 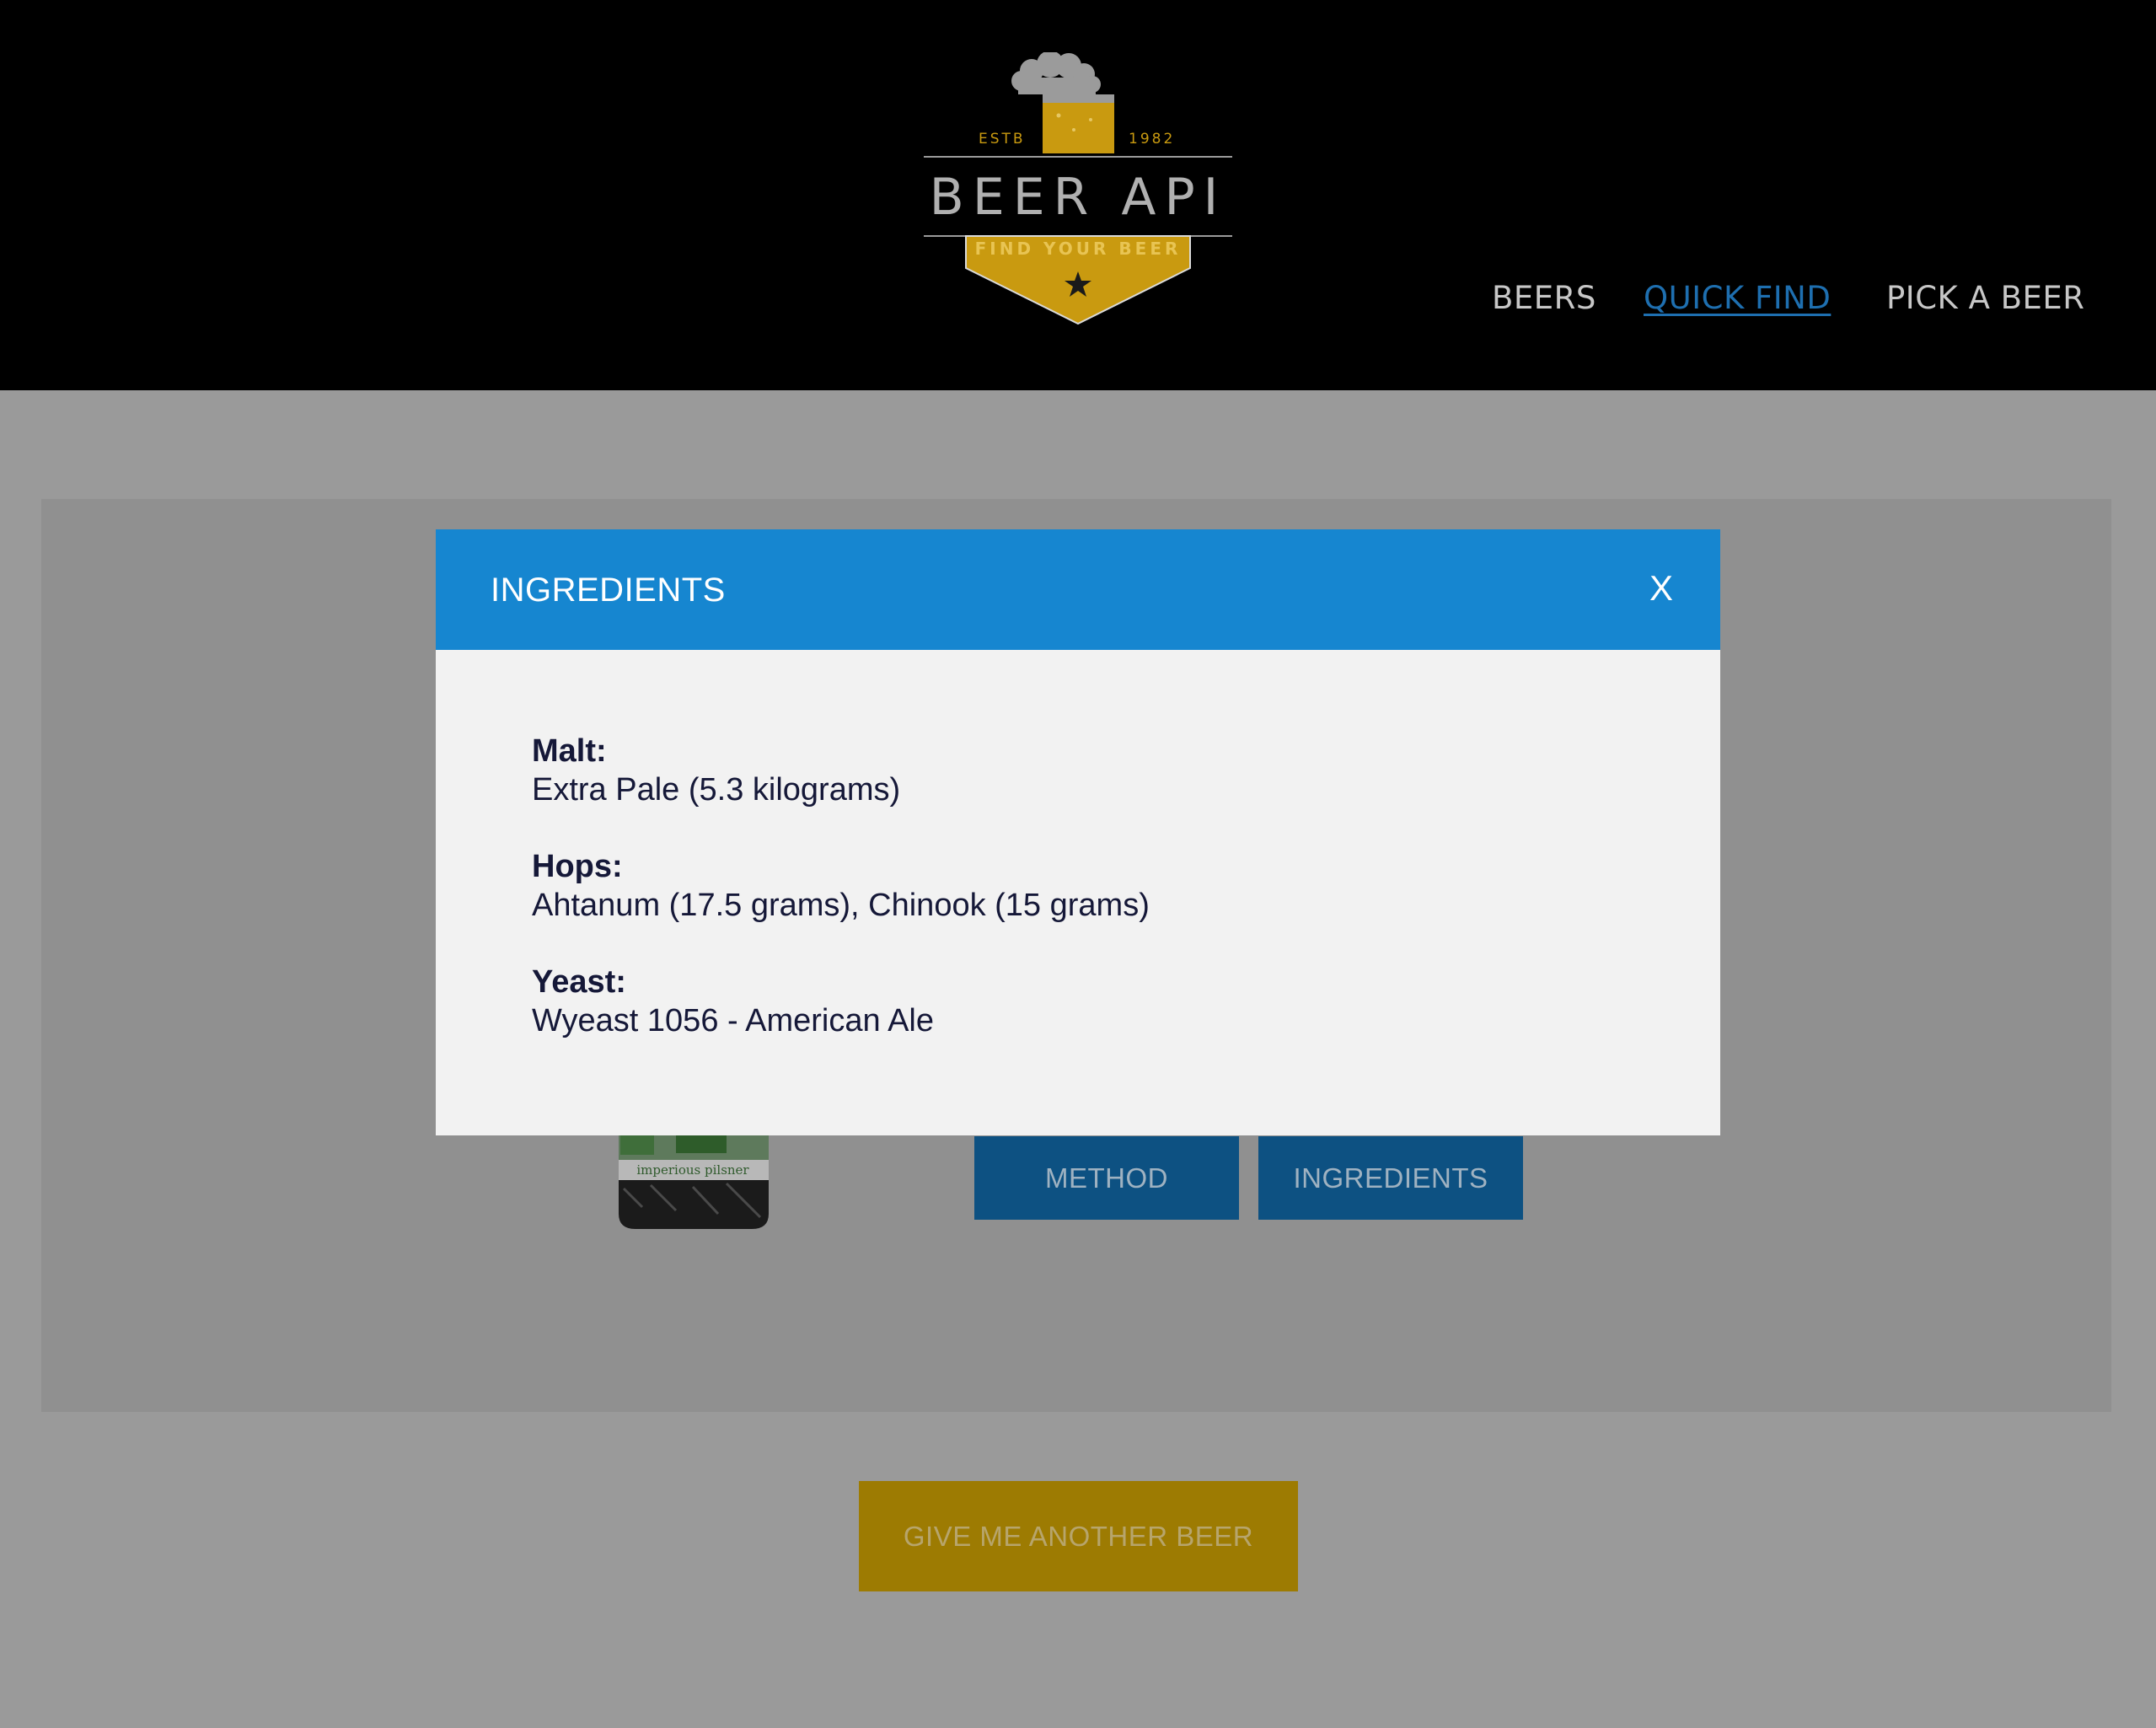 I want to click on beer-bottle-image: imperious pilsner, so click(x=694, y=1179).